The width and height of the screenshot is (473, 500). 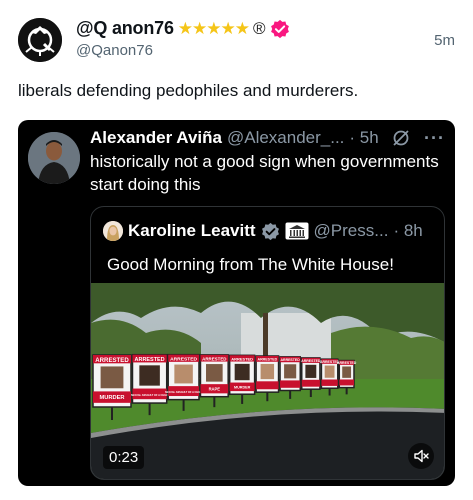 I want to click on q-logo-icon, so click(x=40, y=40).